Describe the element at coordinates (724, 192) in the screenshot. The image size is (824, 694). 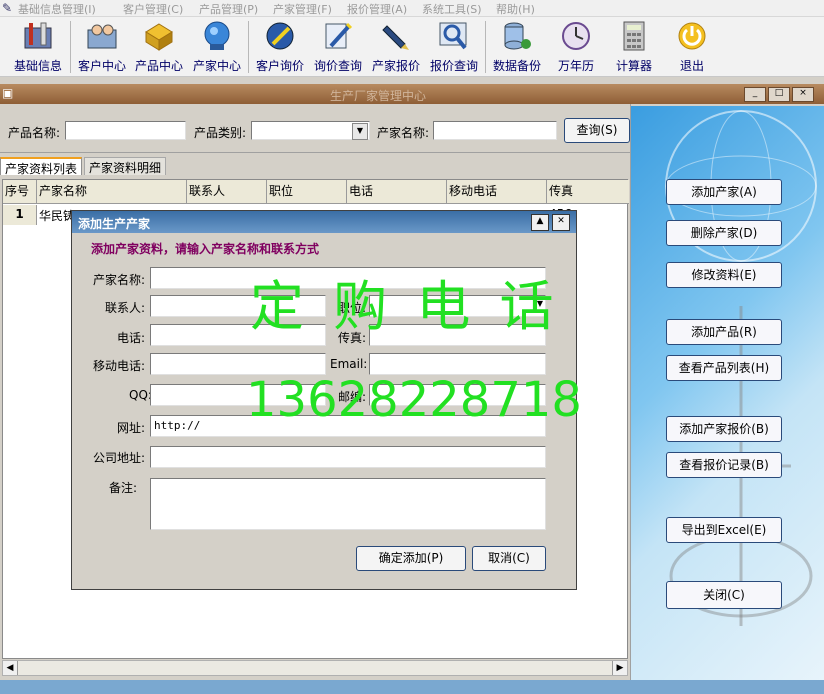
I see `add-manufacturer-button: 添加产家(A)` at that location.